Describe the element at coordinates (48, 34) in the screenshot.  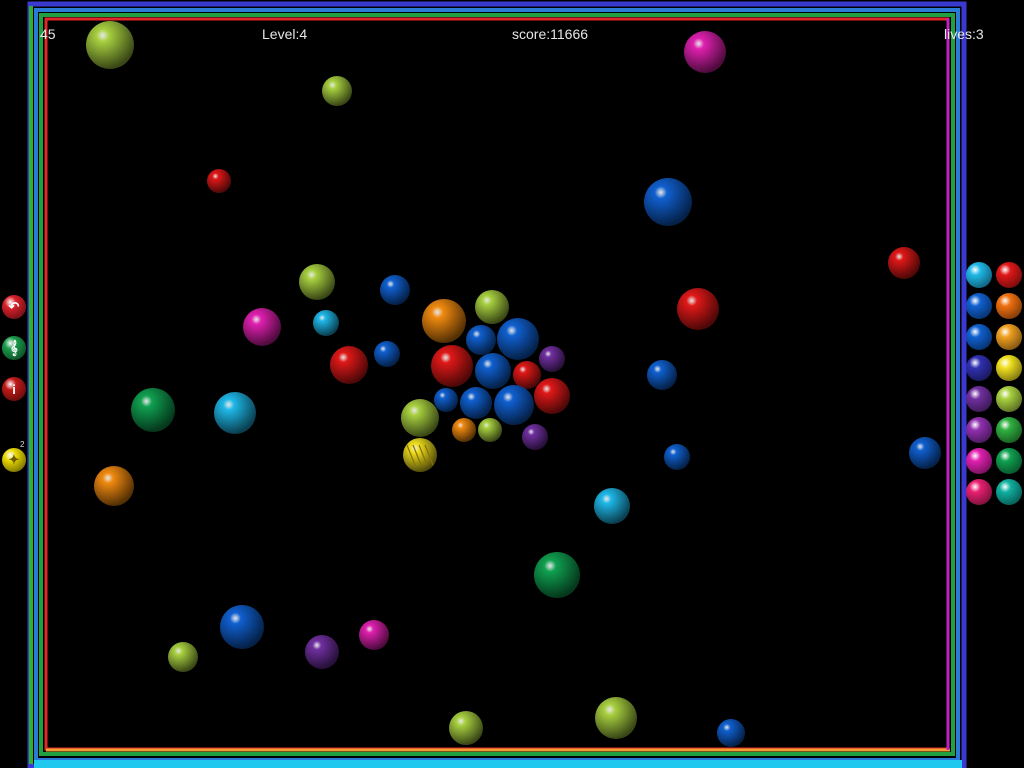
I see `timer-text: 45` at that location.